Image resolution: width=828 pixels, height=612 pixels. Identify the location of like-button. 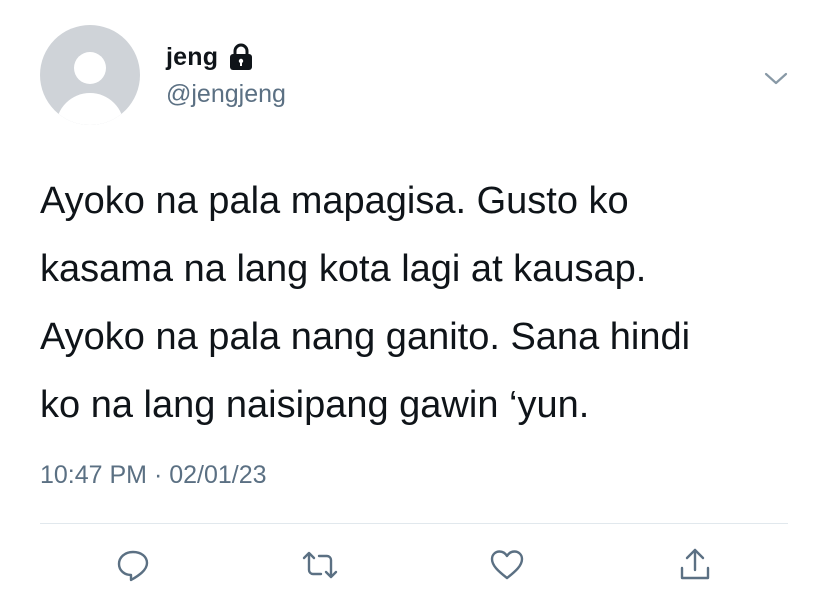
(507, 565).